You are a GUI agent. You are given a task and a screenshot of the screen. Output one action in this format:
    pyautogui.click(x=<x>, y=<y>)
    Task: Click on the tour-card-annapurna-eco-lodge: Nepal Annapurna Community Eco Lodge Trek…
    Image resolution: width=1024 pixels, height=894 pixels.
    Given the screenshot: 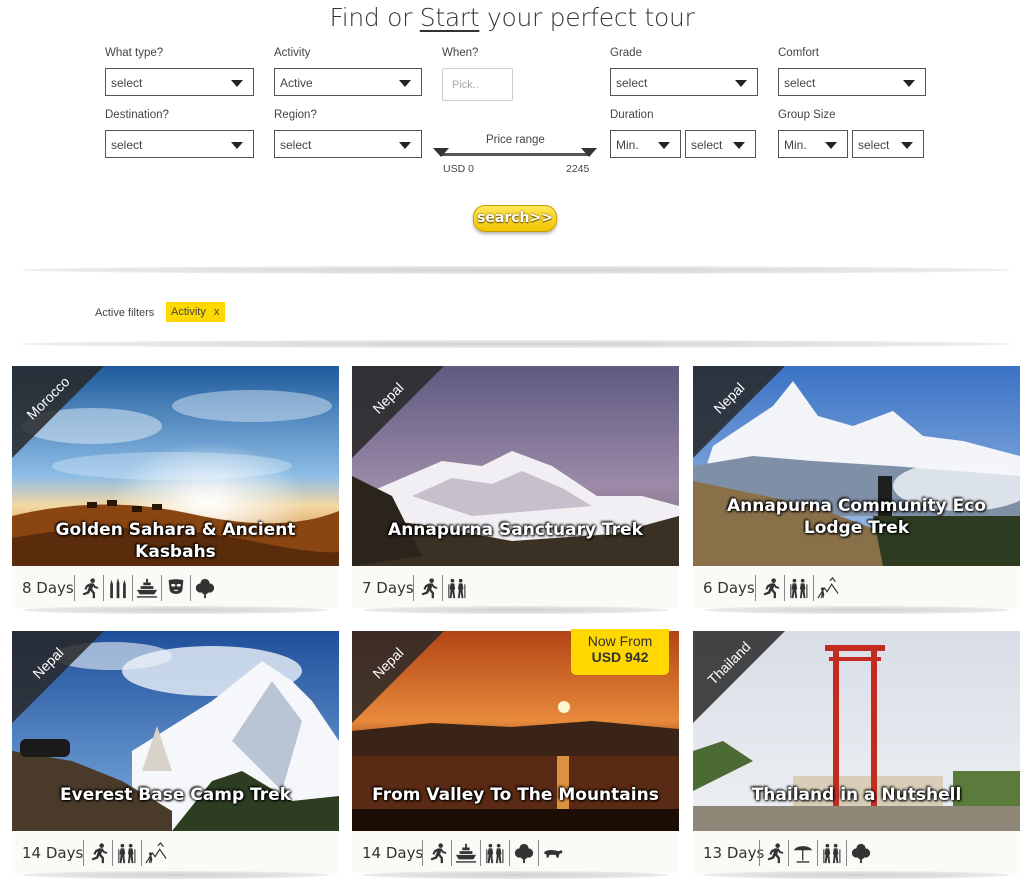 What is the action you would take?
    pyautogui.click(x=856, y=490)
    